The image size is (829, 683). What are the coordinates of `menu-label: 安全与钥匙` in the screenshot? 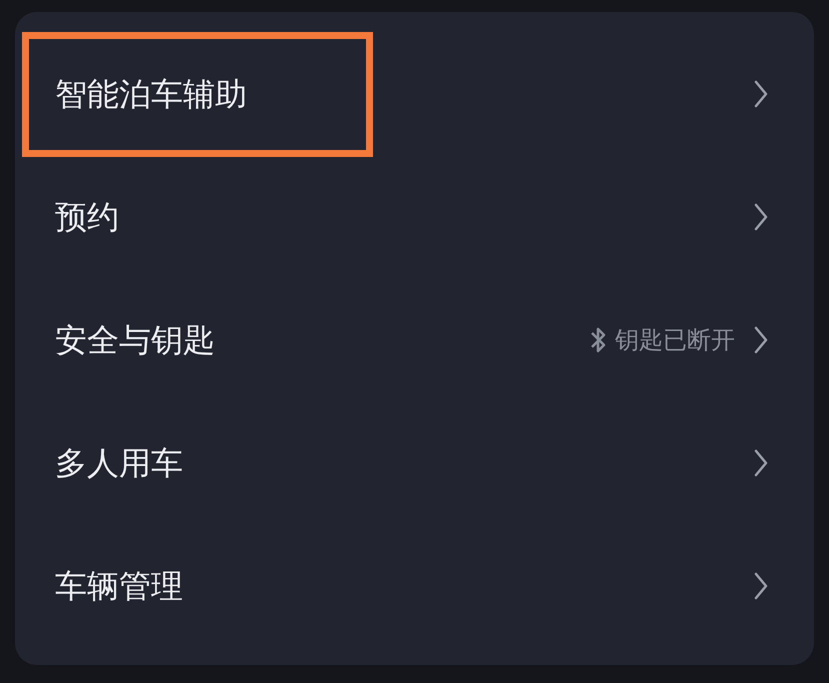 It's located at (135, 340).